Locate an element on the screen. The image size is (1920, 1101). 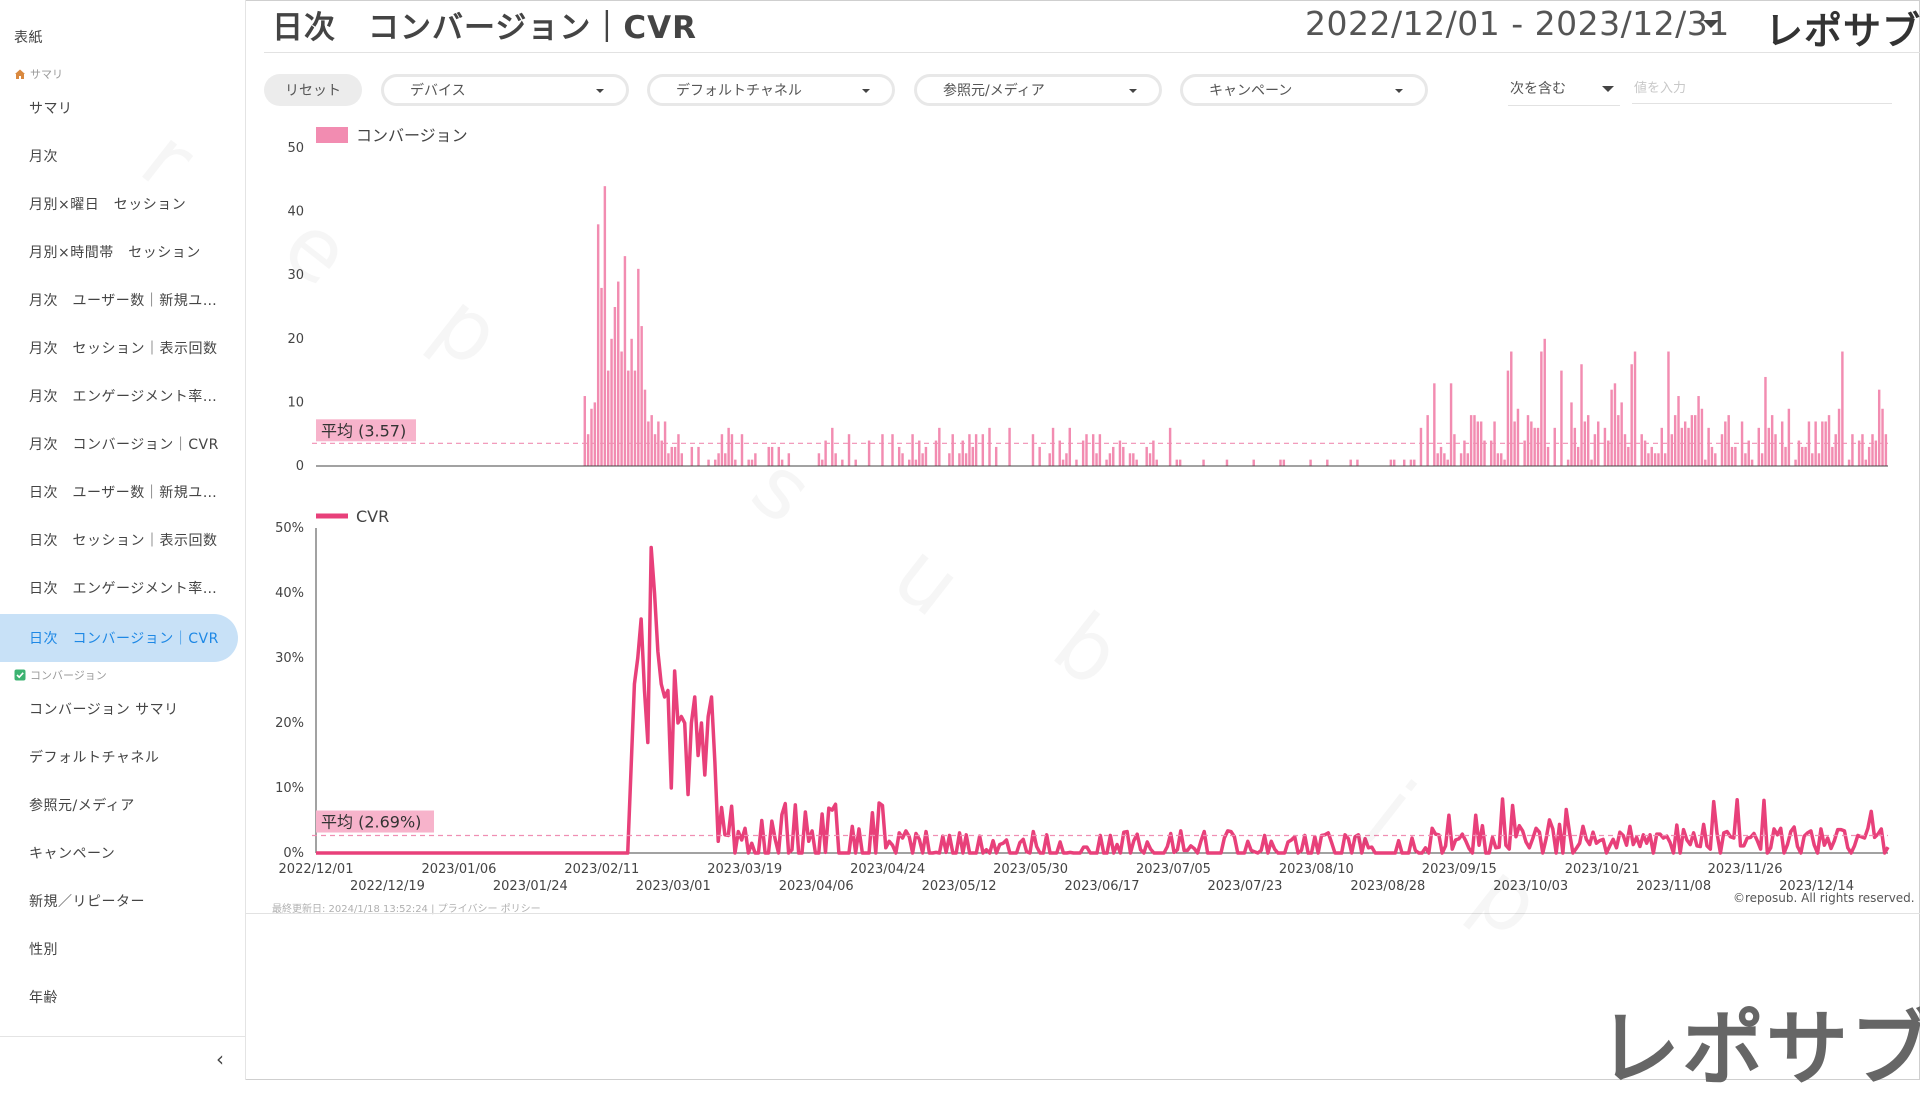
sidebar-item: 月次 コンバージョン｜CVR is located at coordinates (119, 444).